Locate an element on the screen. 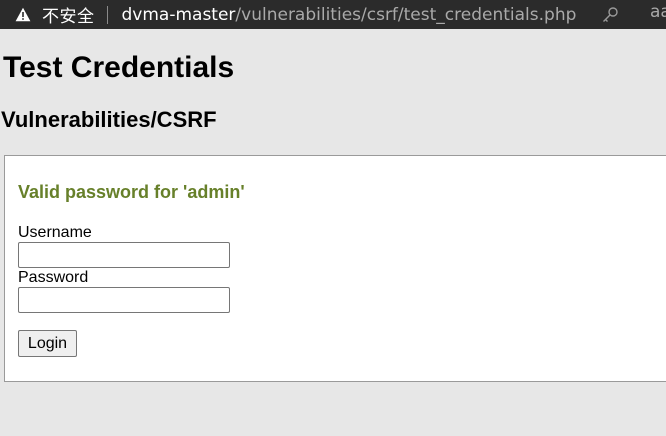  security-warning-text: 不安全 is located at coordinates (68, 14).